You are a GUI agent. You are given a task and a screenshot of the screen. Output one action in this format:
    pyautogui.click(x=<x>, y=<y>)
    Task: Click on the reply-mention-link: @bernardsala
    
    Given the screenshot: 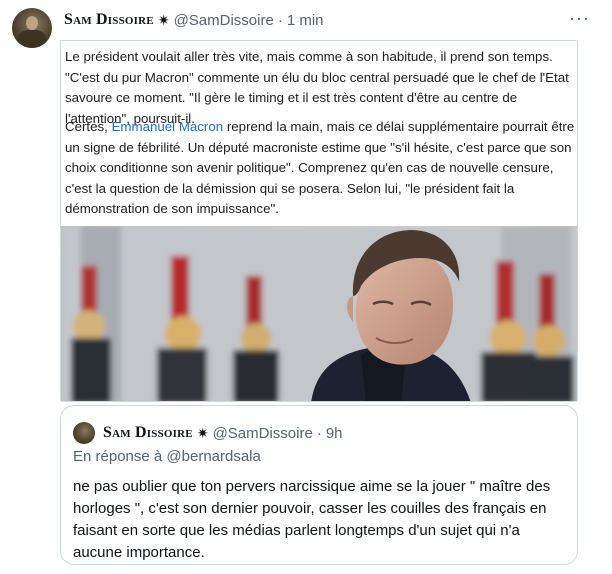 What is the action you would take?
    pyautogui.click(x=213, y=456)
    